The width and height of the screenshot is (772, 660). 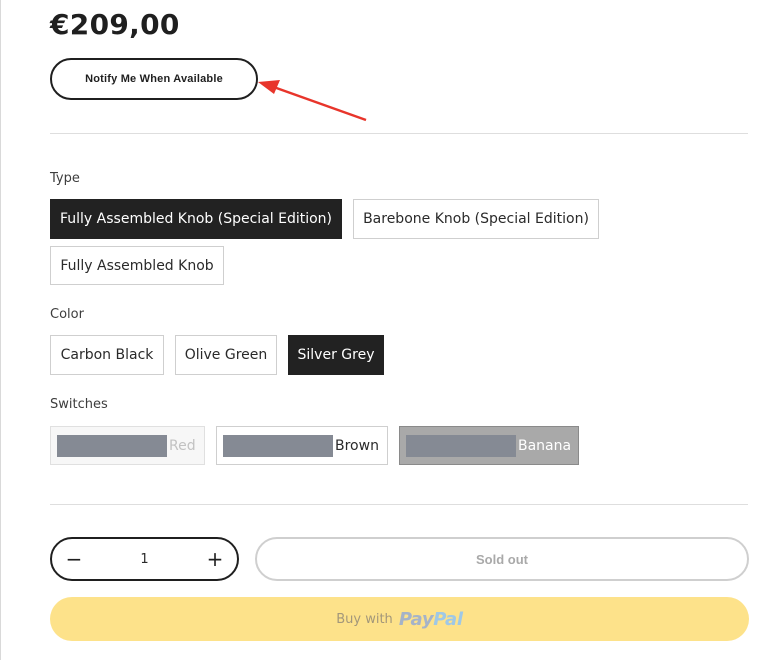 I want to click on color-option-olive-green: Olive Green, so click(x=226, y=355).